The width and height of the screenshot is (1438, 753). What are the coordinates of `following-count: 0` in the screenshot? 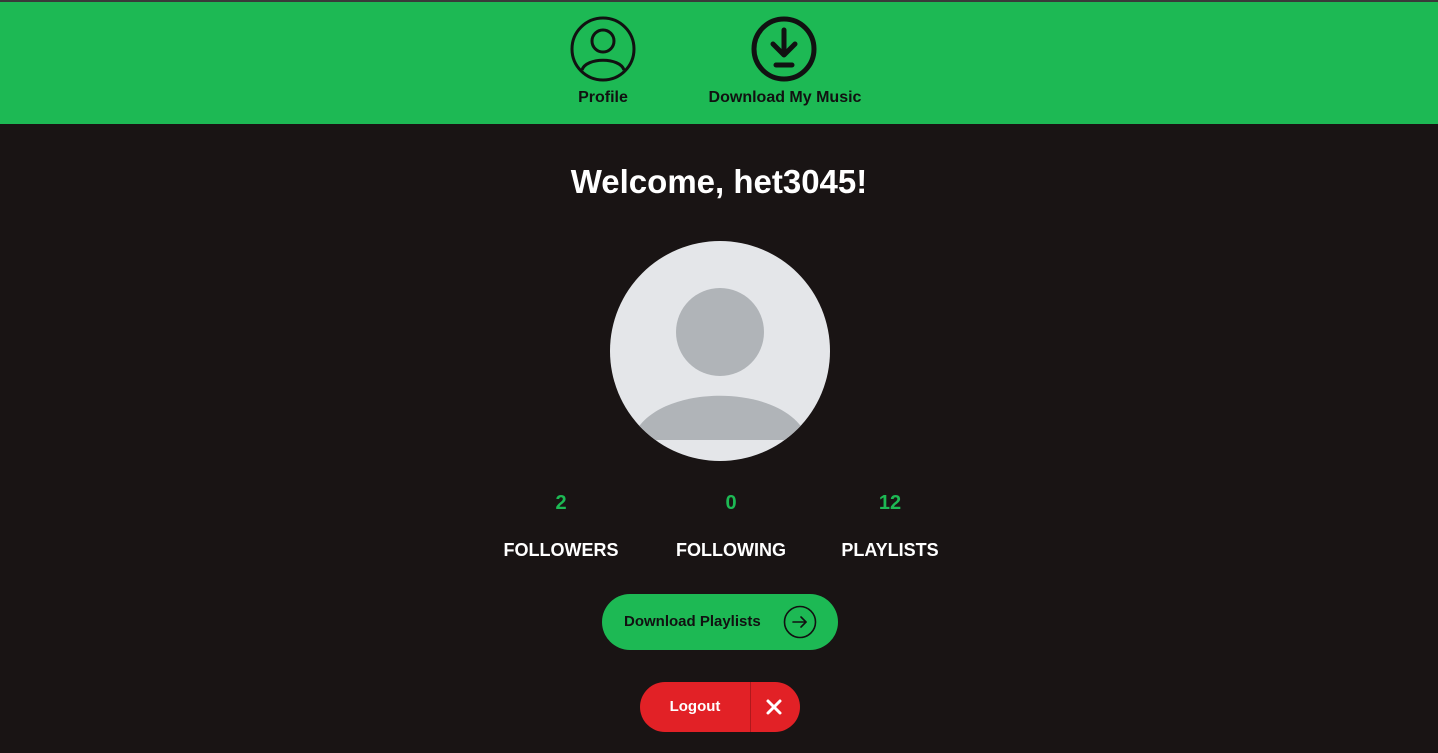 It's located at (731, 503).